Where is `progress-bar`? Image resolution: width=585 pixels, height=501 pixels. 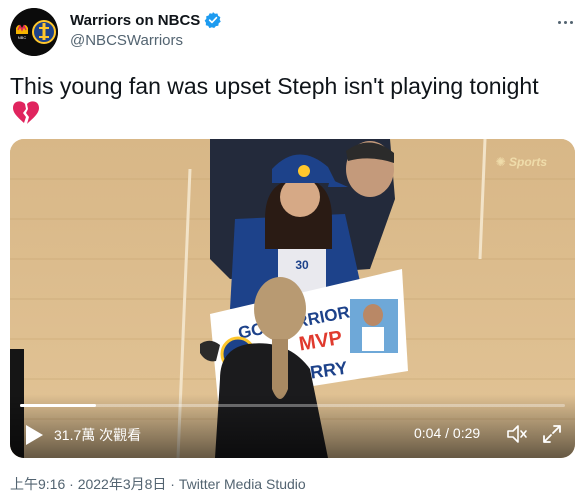 progress-bar is located at coordinates (292, 405).